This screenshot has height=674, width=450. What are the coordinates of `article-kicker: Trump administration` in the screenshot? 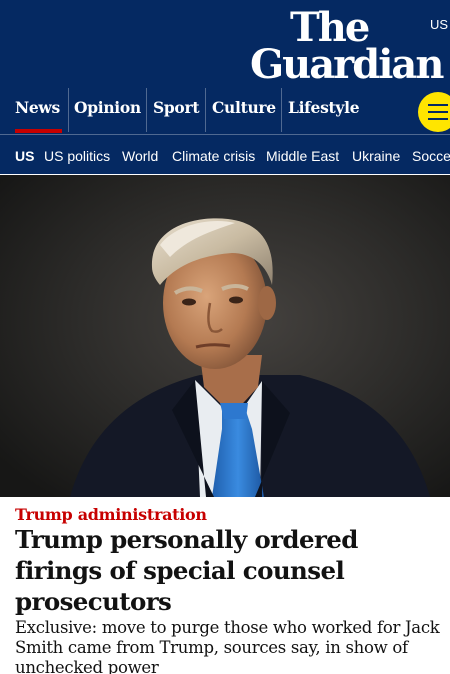 It's located at (111, 514).